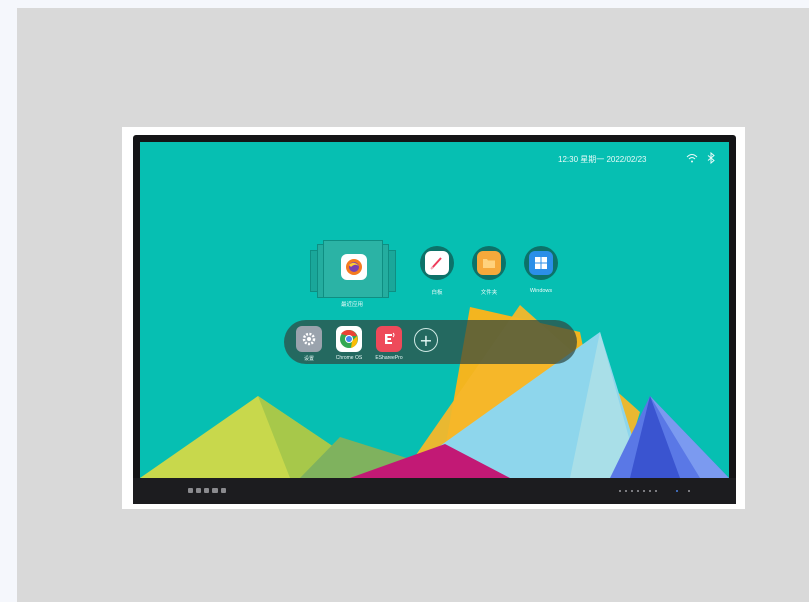  I want to click on gear-icon, so click(309, 339).